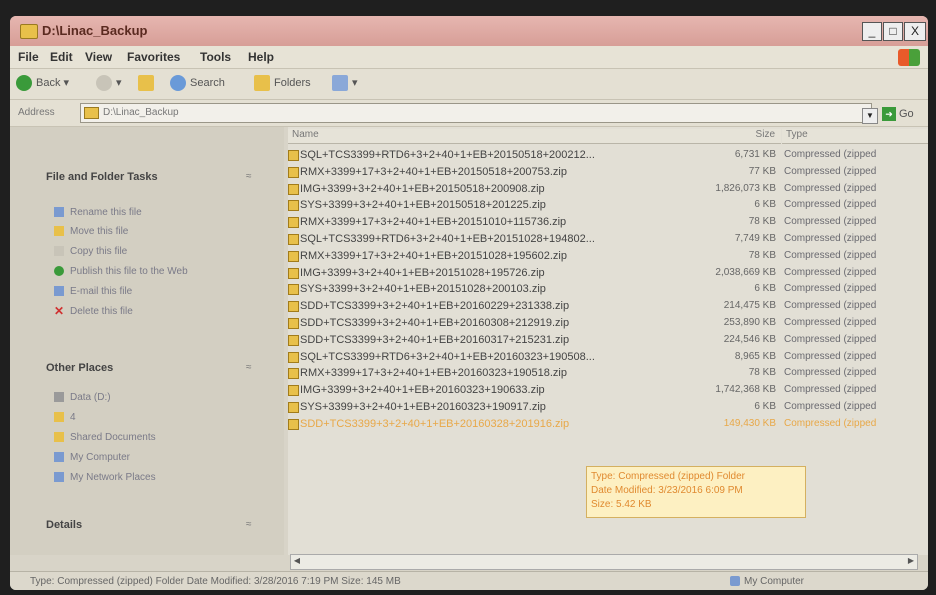  Describe the element at coordinates (667, 490) in the screenshot. I see `tooltip-date: Date Modified: 3/23/2016 6:09 PM` at that location.